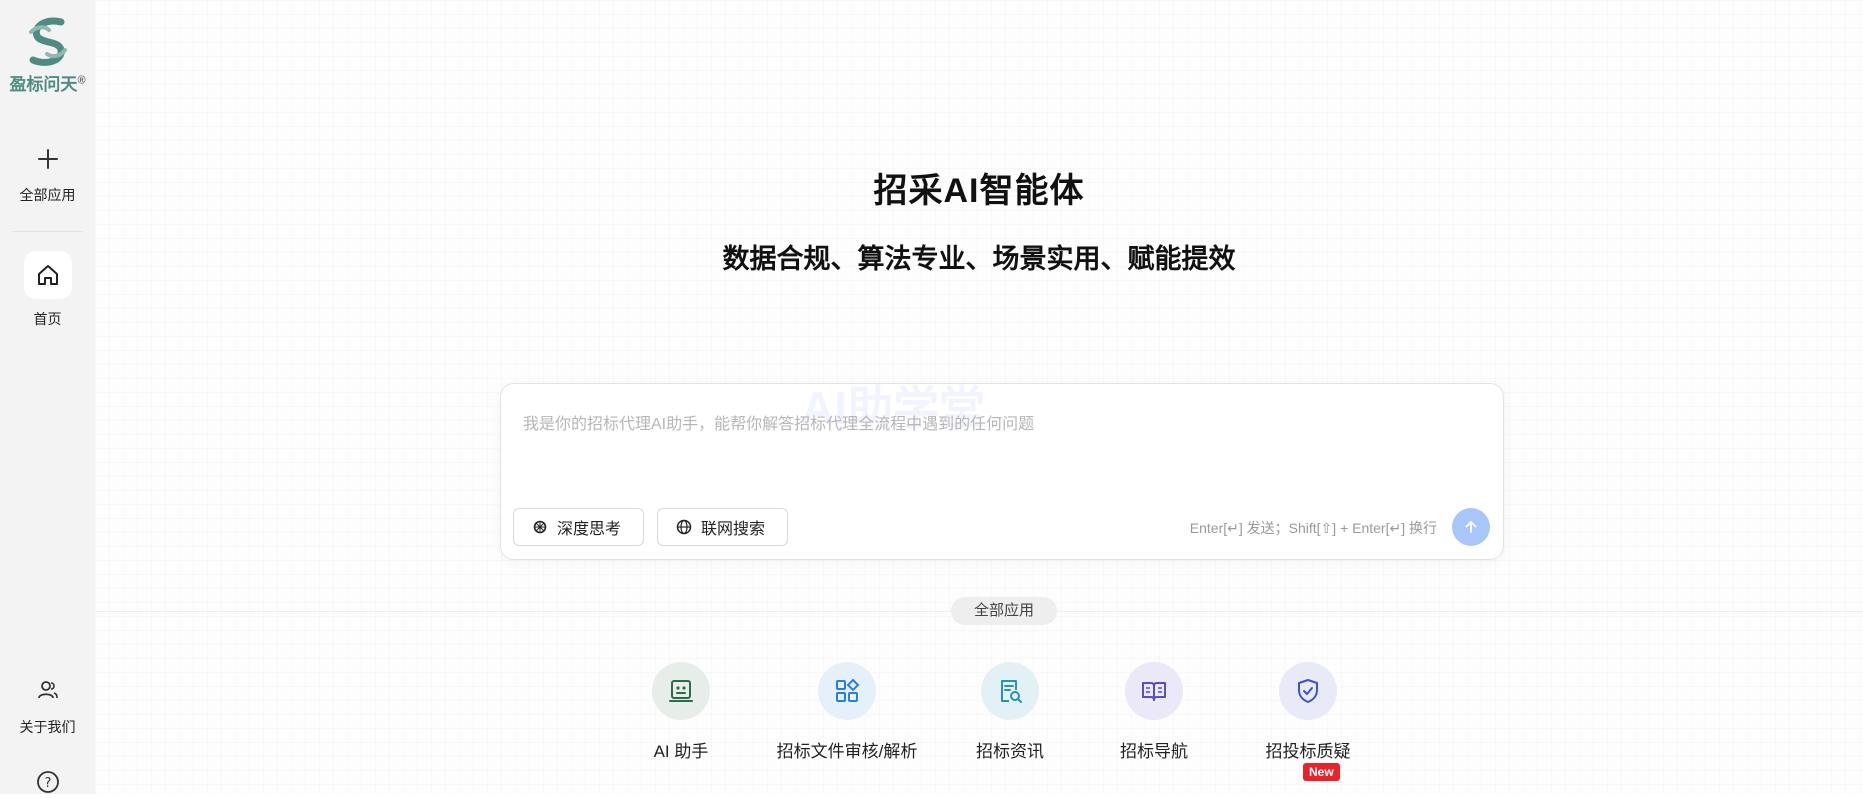  I want to click on shield-certificate-icon, so click(1308, 691).